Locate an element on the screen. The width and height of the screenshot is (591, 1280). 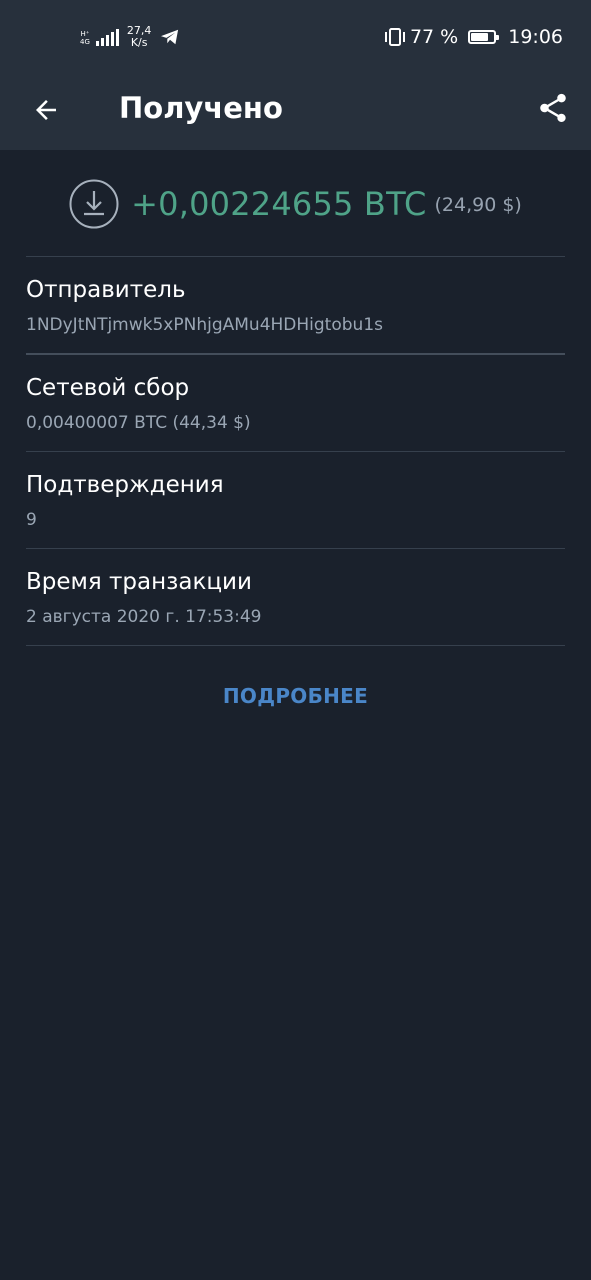
share-icon is located at coordinates (553, 108).